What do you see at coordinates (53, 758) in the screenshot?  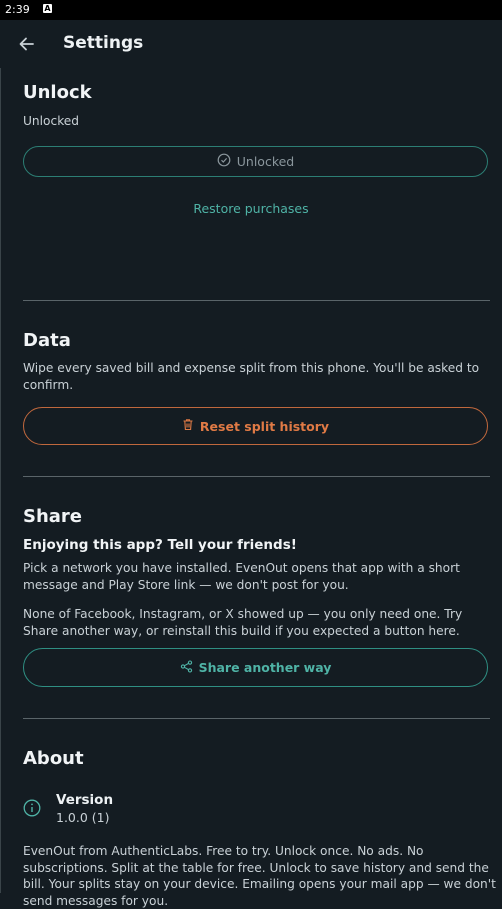 I see `about-heading: About` at bounding box center [53, 758].